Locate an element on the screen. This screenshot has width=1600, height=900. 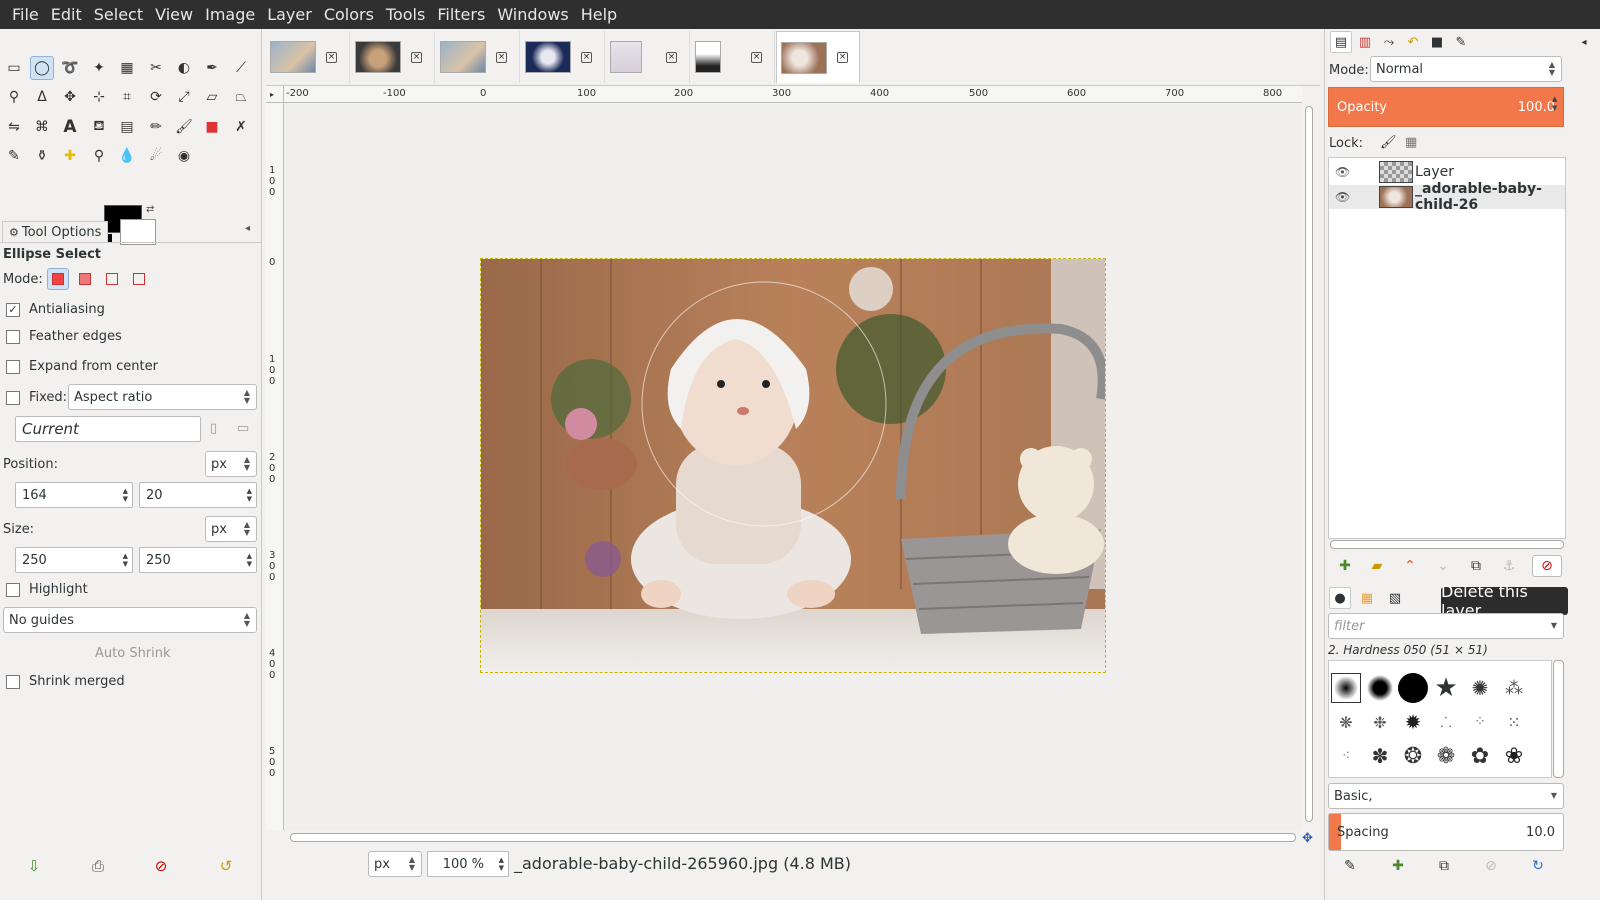
size-width-input: 250 ▲ ▼ is located at coordinates (74, 560).